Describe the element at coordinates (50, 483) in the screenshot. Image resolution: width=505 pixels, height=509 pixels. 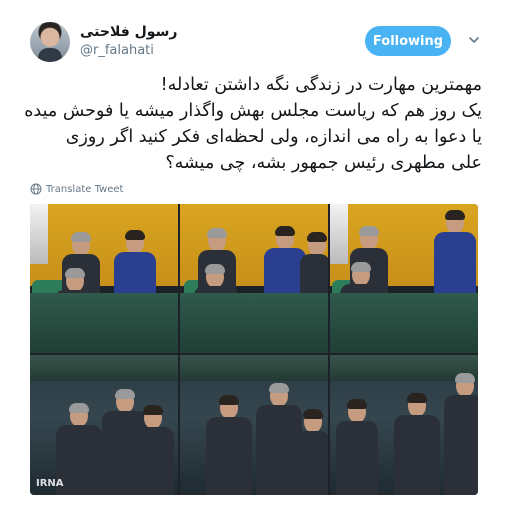
I see `irna-watermark: IRNA` at that location.